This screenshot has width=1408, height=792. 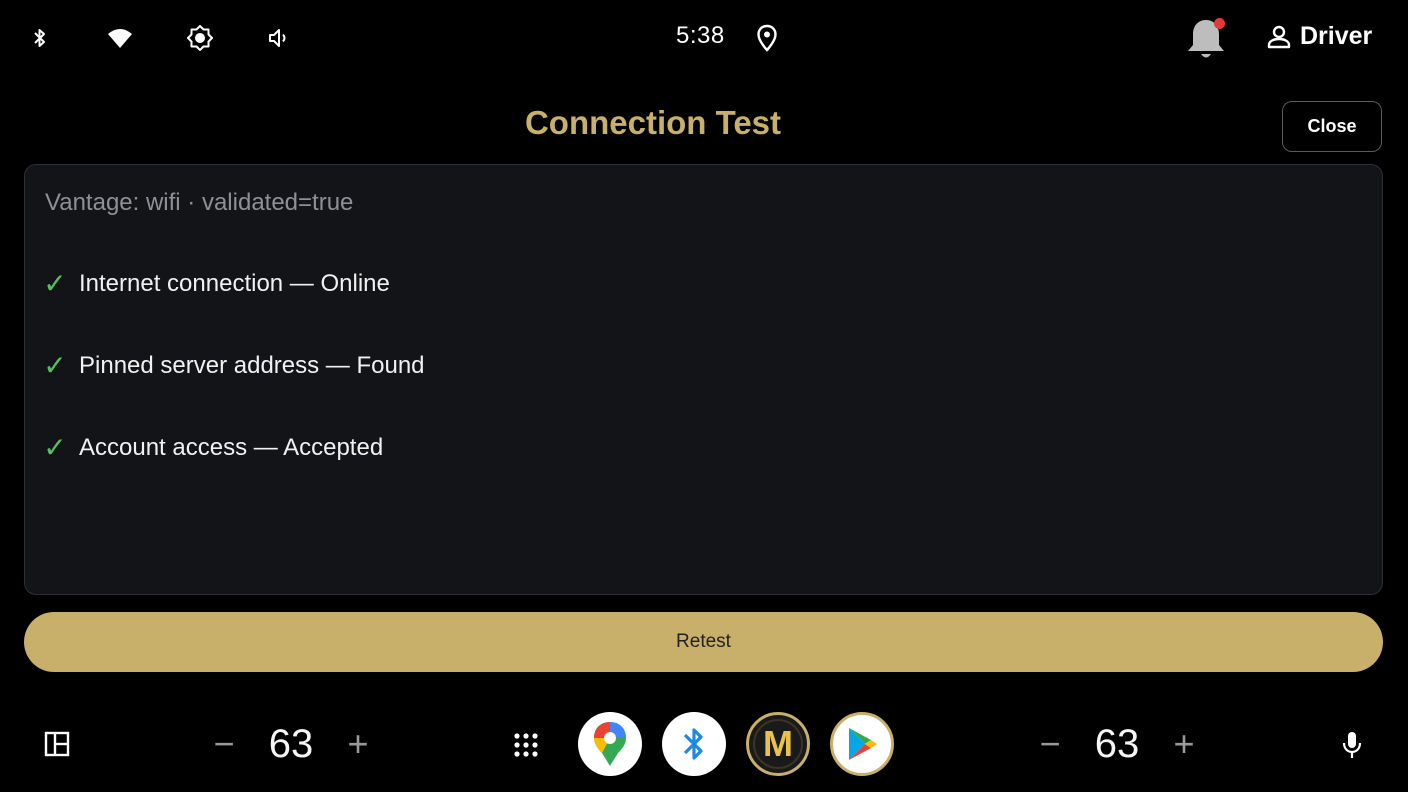 I want to click on person-icon, so click(x=1279, y=36).